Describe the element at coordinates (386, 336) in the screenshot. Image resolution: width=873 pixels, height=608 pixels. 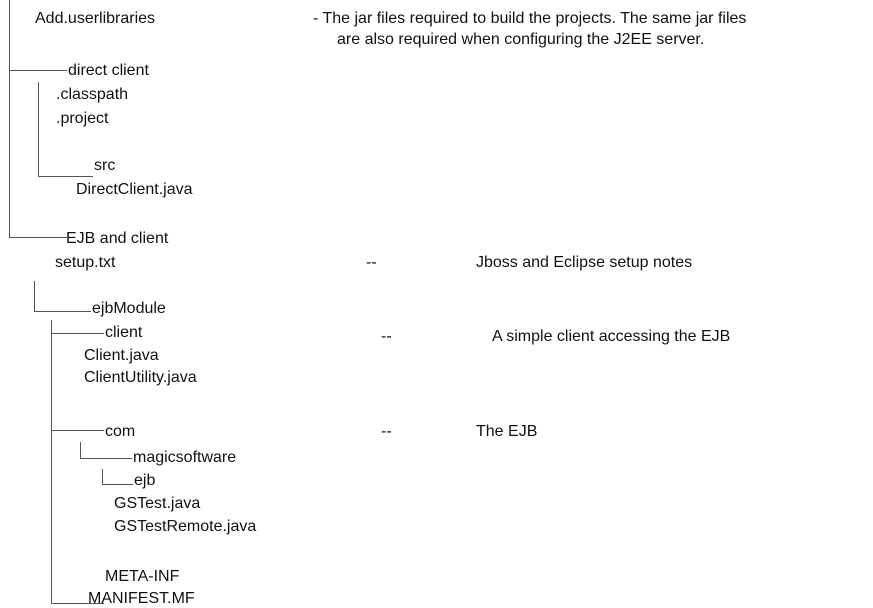
I see `client-dash: --` at that location.